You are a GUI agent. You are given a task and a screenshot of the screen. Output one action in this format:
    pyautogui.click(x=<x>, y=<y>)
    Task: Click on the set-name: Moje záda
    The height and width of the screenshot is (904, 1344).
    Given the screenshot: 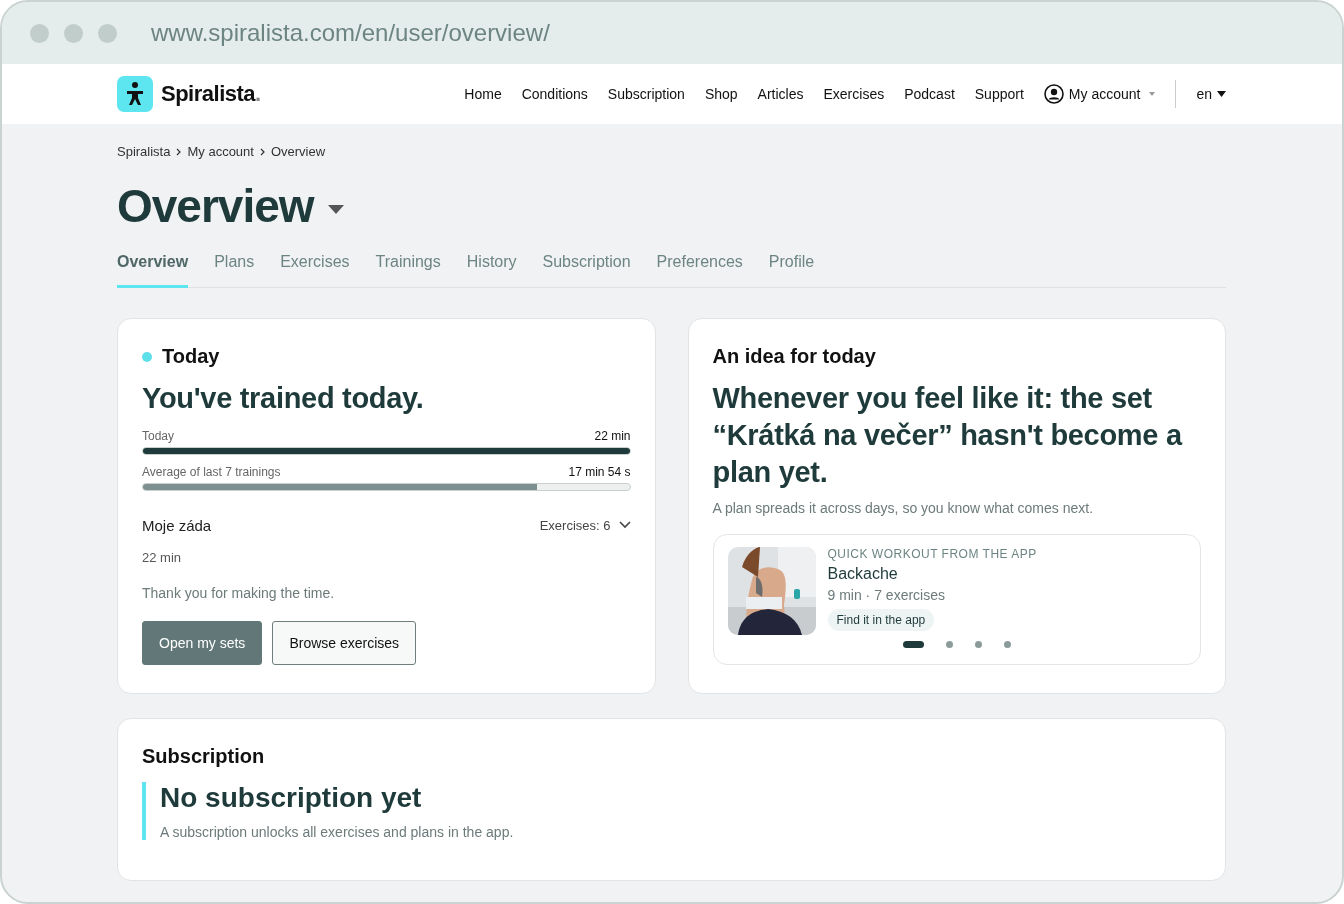 What is the action you would take?
    pyautogui.click(x=177, y=525)
    